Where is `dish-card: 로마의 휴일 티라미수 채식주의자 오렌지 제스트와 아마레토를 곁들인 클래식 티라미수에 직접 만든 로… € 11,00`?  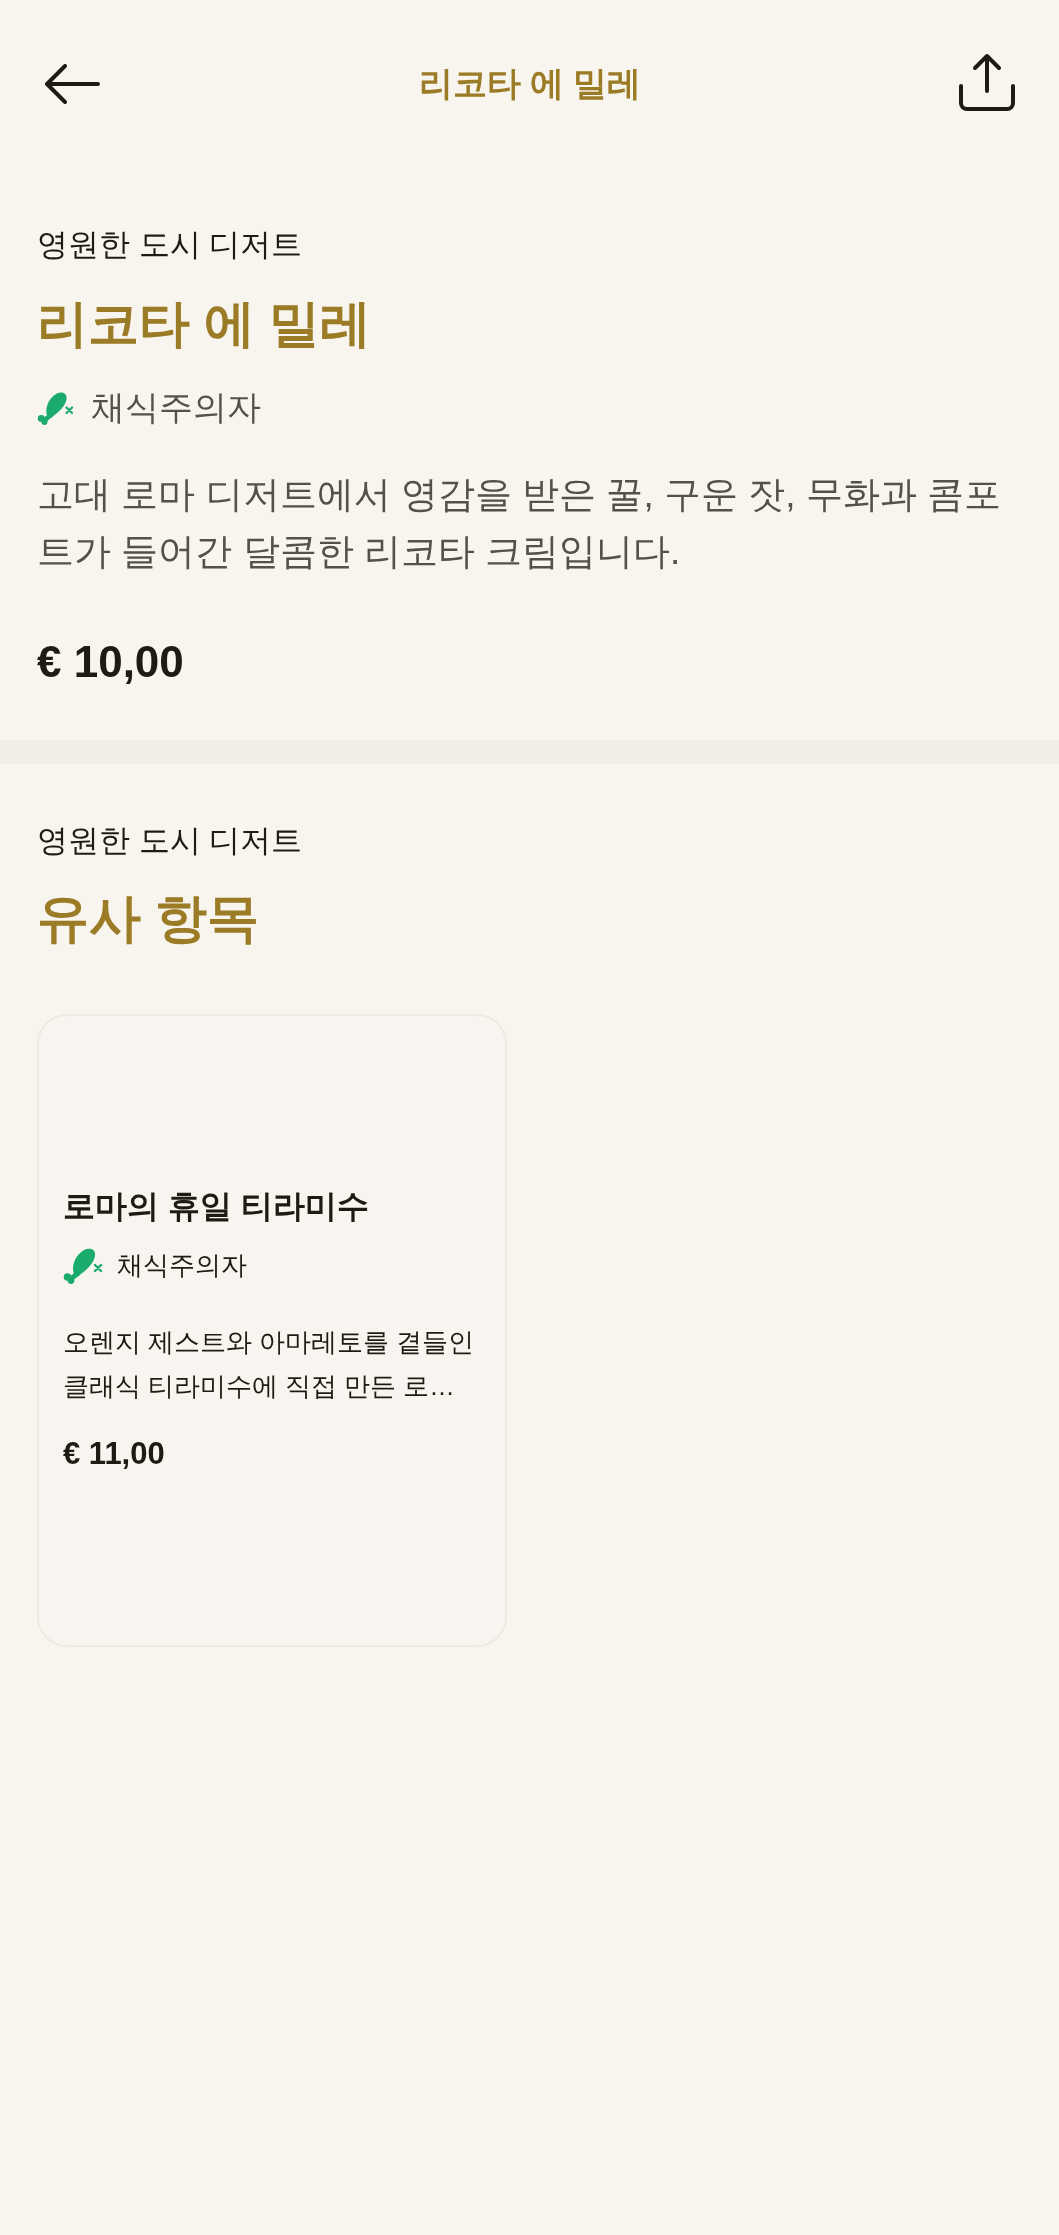 dish-card: 로마의 휴일 티라미수 채식주의자 오렌지 제스트와 아마레토를 곁들인 클래식 티라미수에 직접 만든 로… € 11,00 is located at coordinates (272, 1330).